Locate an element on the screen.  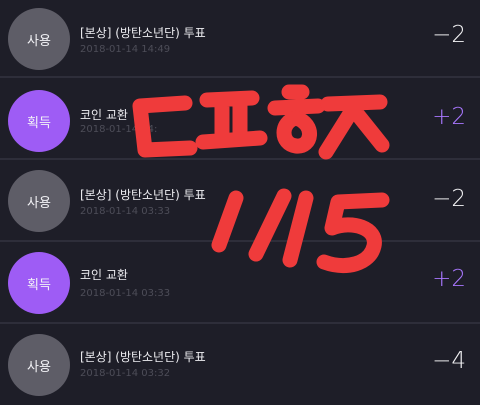
transaction-amount: −4 is located at coordinates (449, 361).